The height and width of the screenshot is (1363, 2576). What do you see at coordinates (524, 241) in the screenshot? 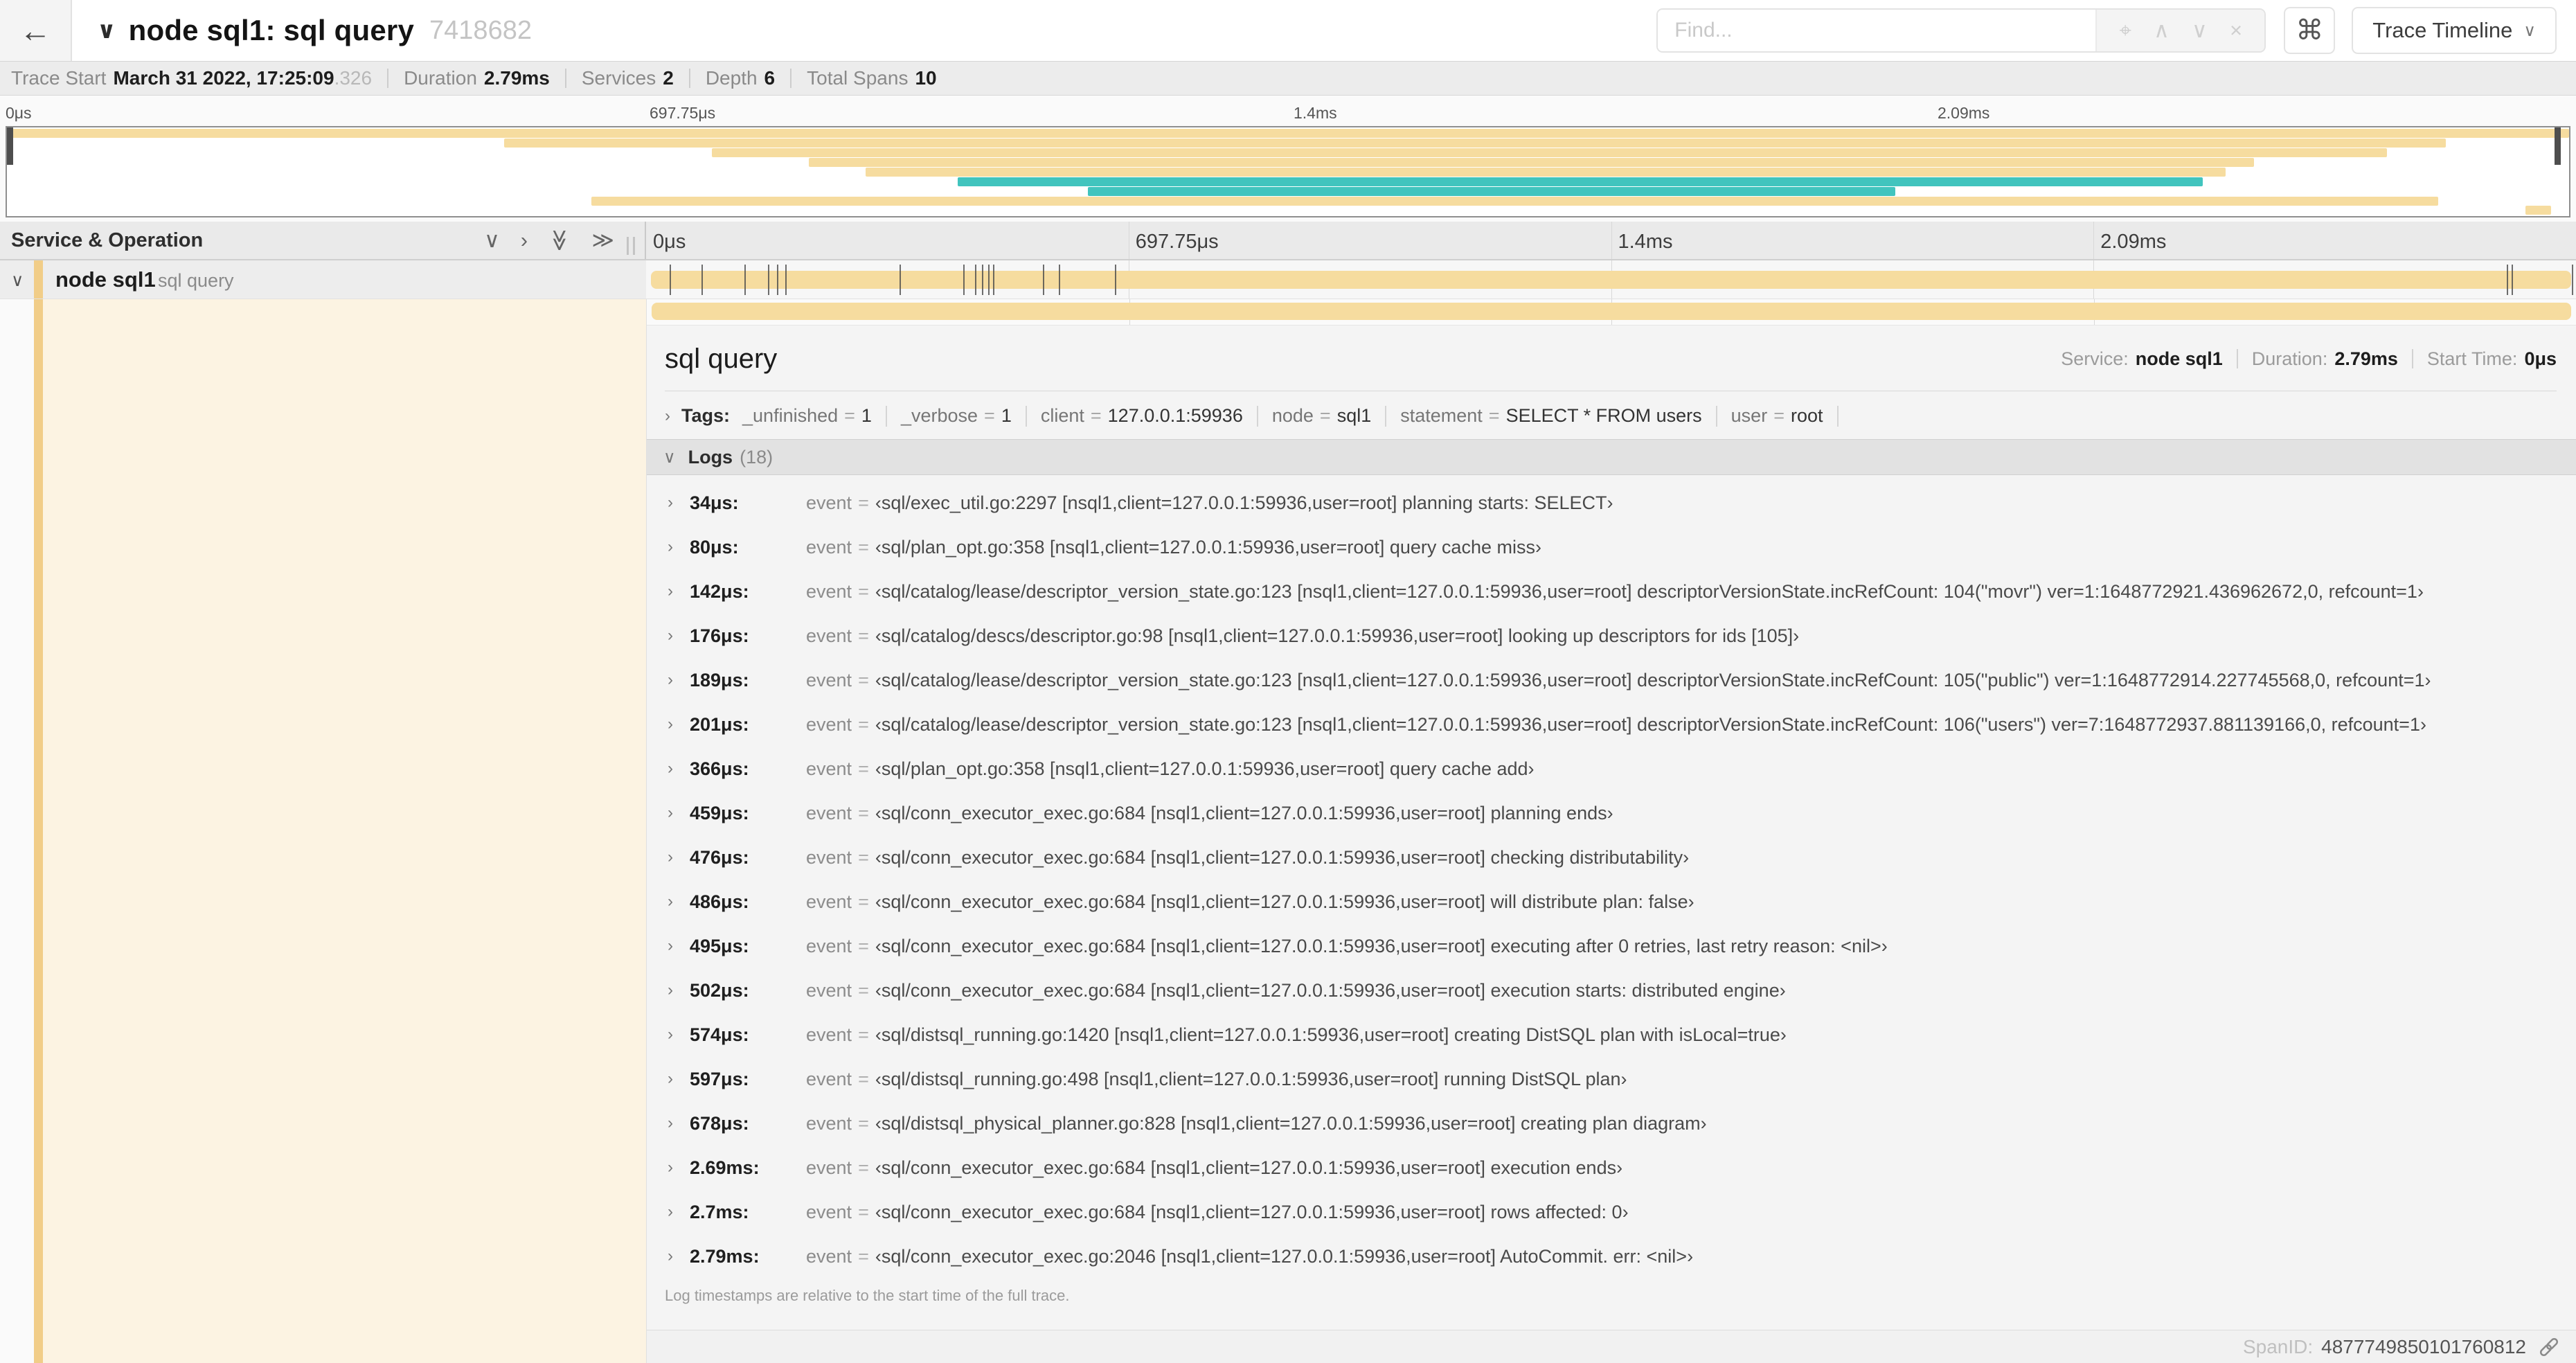
I see `collapse-expand-icon: ›` at bounding box center [524, 241].